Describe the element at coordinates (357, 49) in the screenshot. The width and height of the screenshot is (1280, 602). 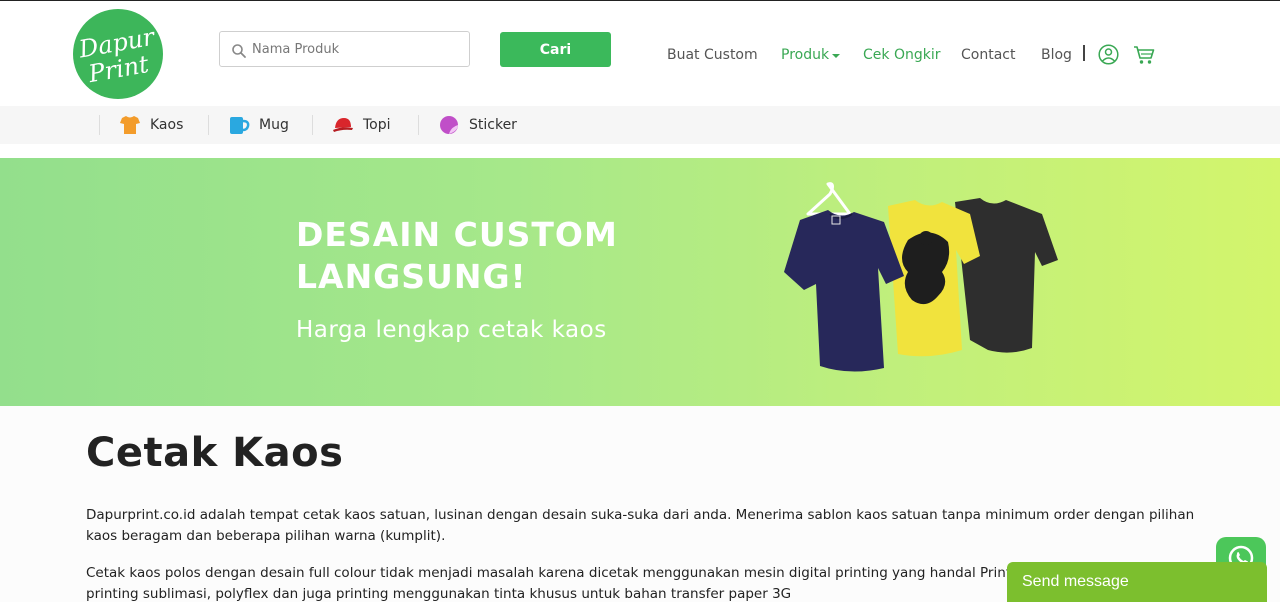
I see `search-input` at that location.